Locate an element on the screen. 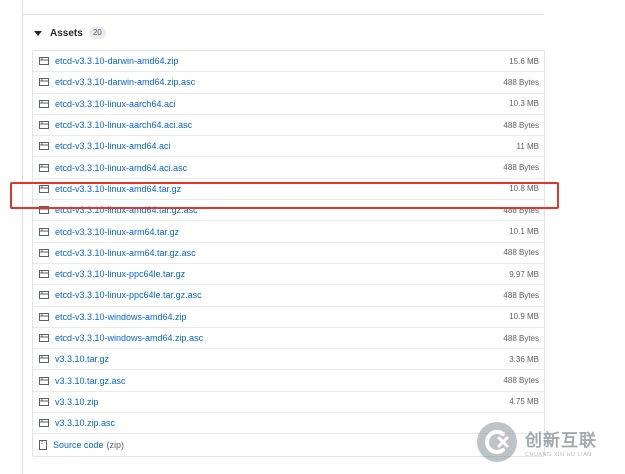 Image resolution: width=625 pixels, height=474 pixels. asset-link: etcd-v3.3.10-linux-amd64.aci is located at coordinates (285, 146).